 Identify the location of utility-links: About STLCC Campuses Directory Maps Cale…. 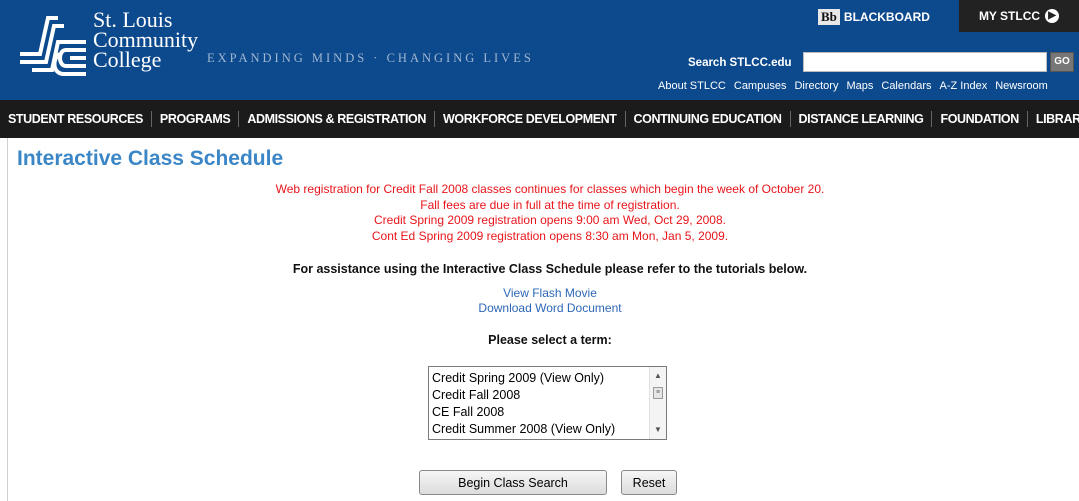
(853, 86).